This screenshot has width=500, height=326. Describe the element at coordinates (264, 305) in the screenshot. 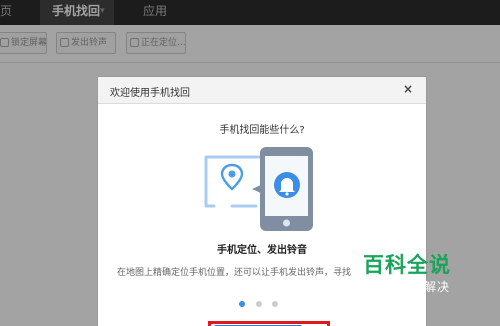

I see `carousel-pagination` at that location.